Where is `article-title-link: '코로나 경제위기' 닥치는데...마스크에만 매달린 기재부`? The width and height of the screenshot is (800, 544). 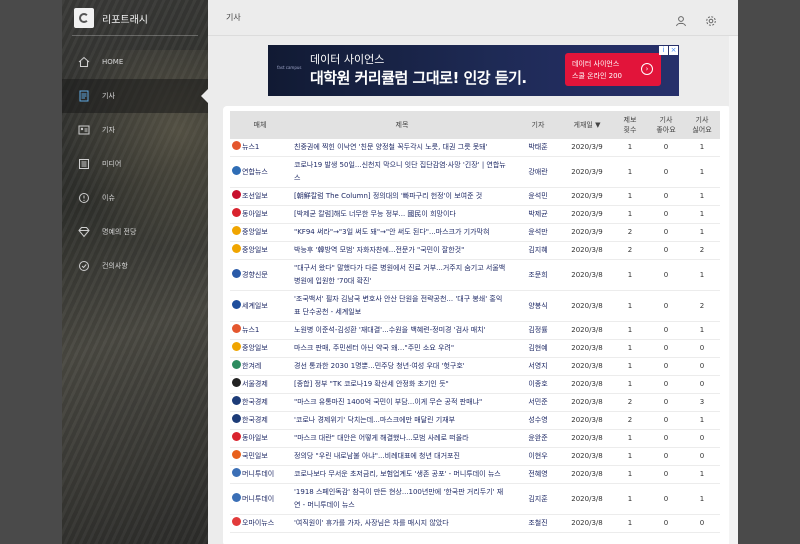
article-title-link: '코로나 경제위기' 닥치는데...마스크에만 매달린 기재부 is located at coordinates (402, 420).